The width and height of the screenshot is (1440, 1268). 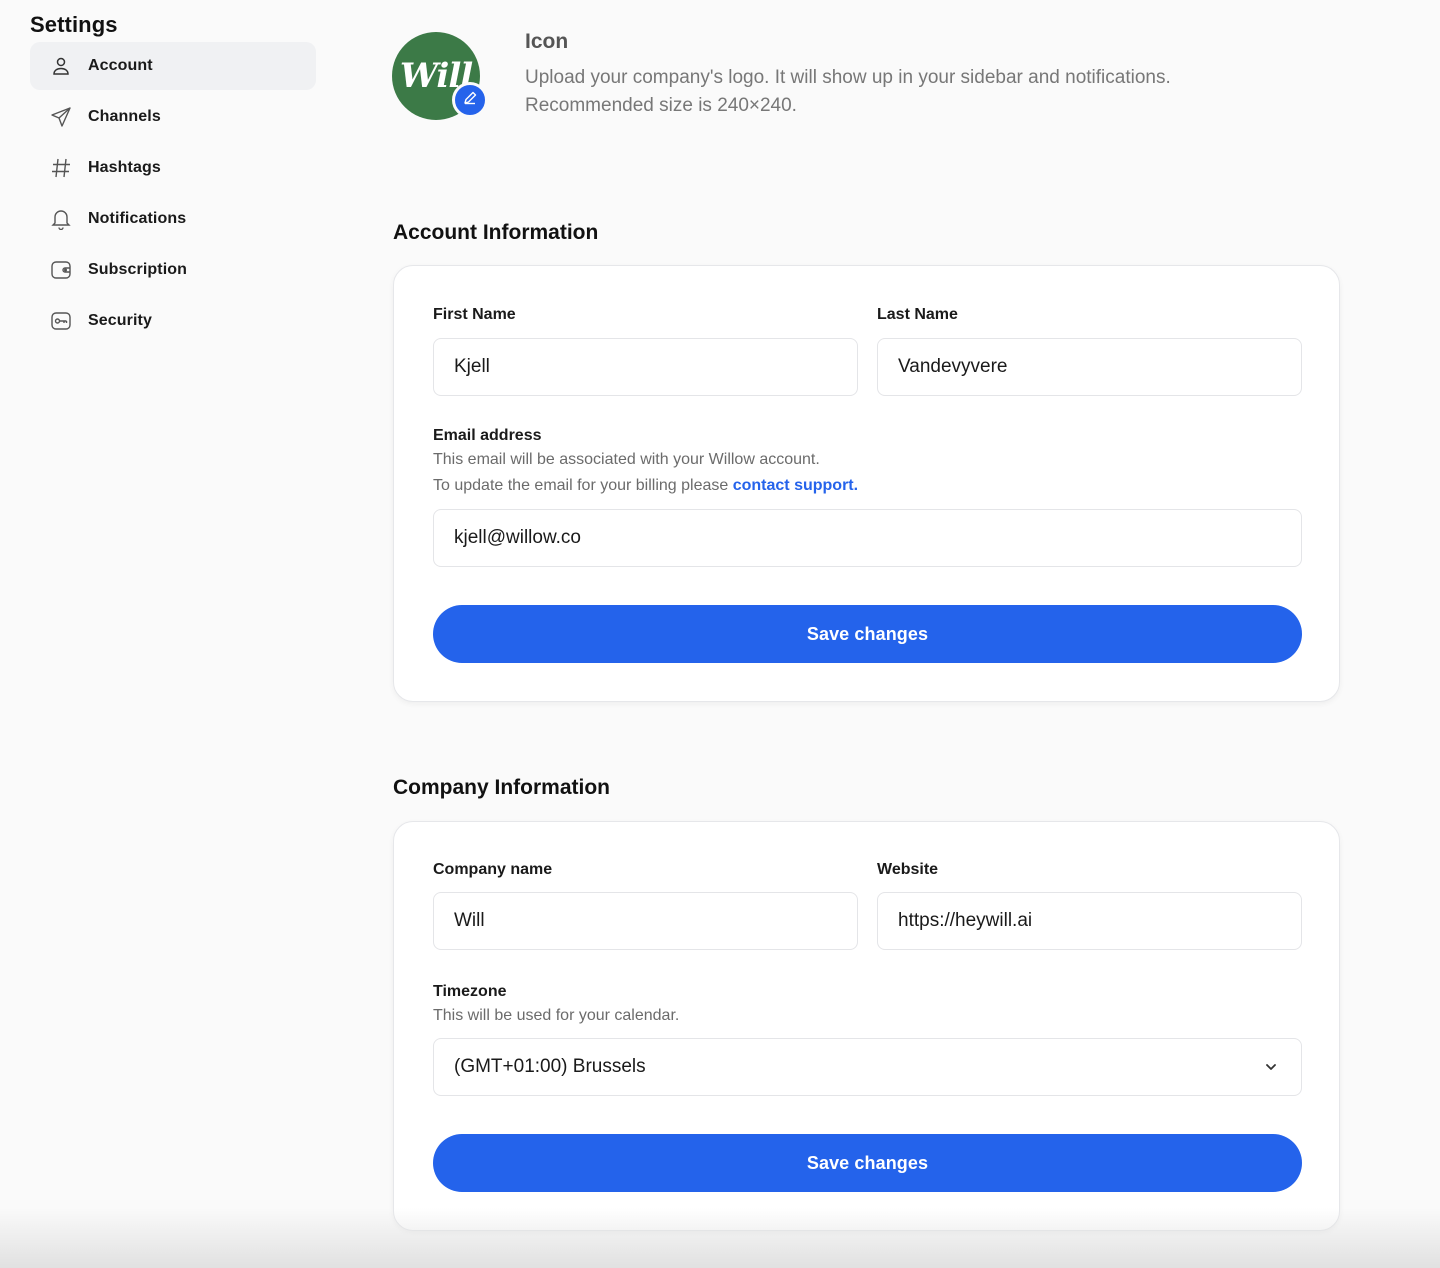 I want to click on hash-icon, so click(x=61, y=168).